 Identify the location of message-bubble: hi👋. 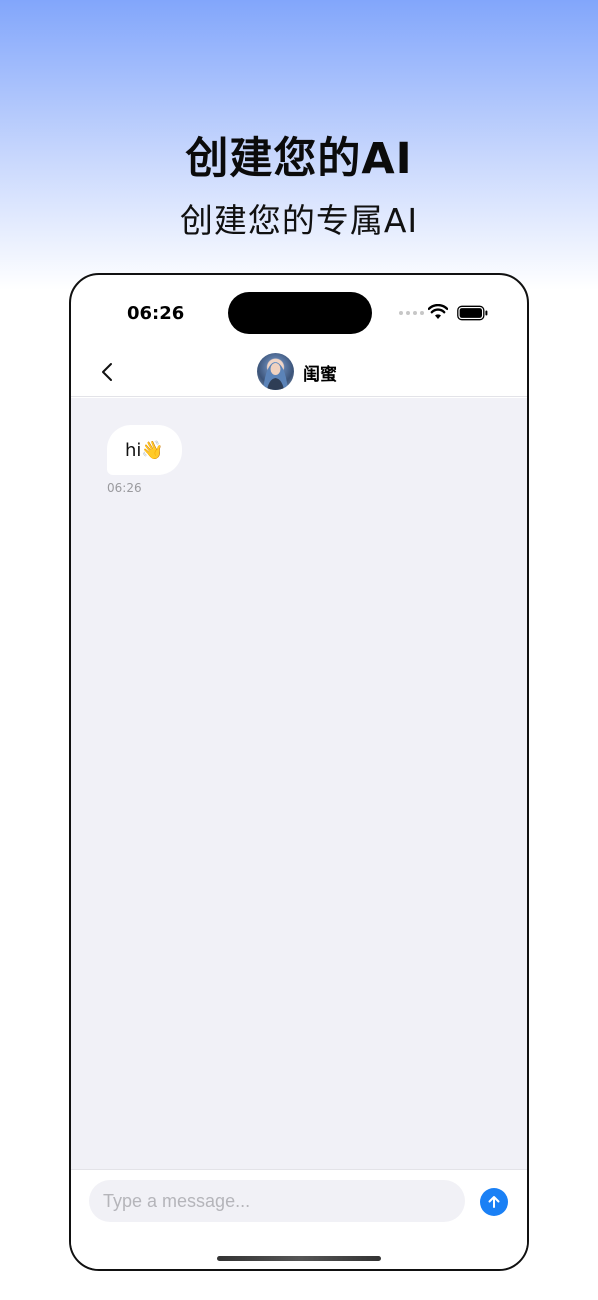
(144, 450).